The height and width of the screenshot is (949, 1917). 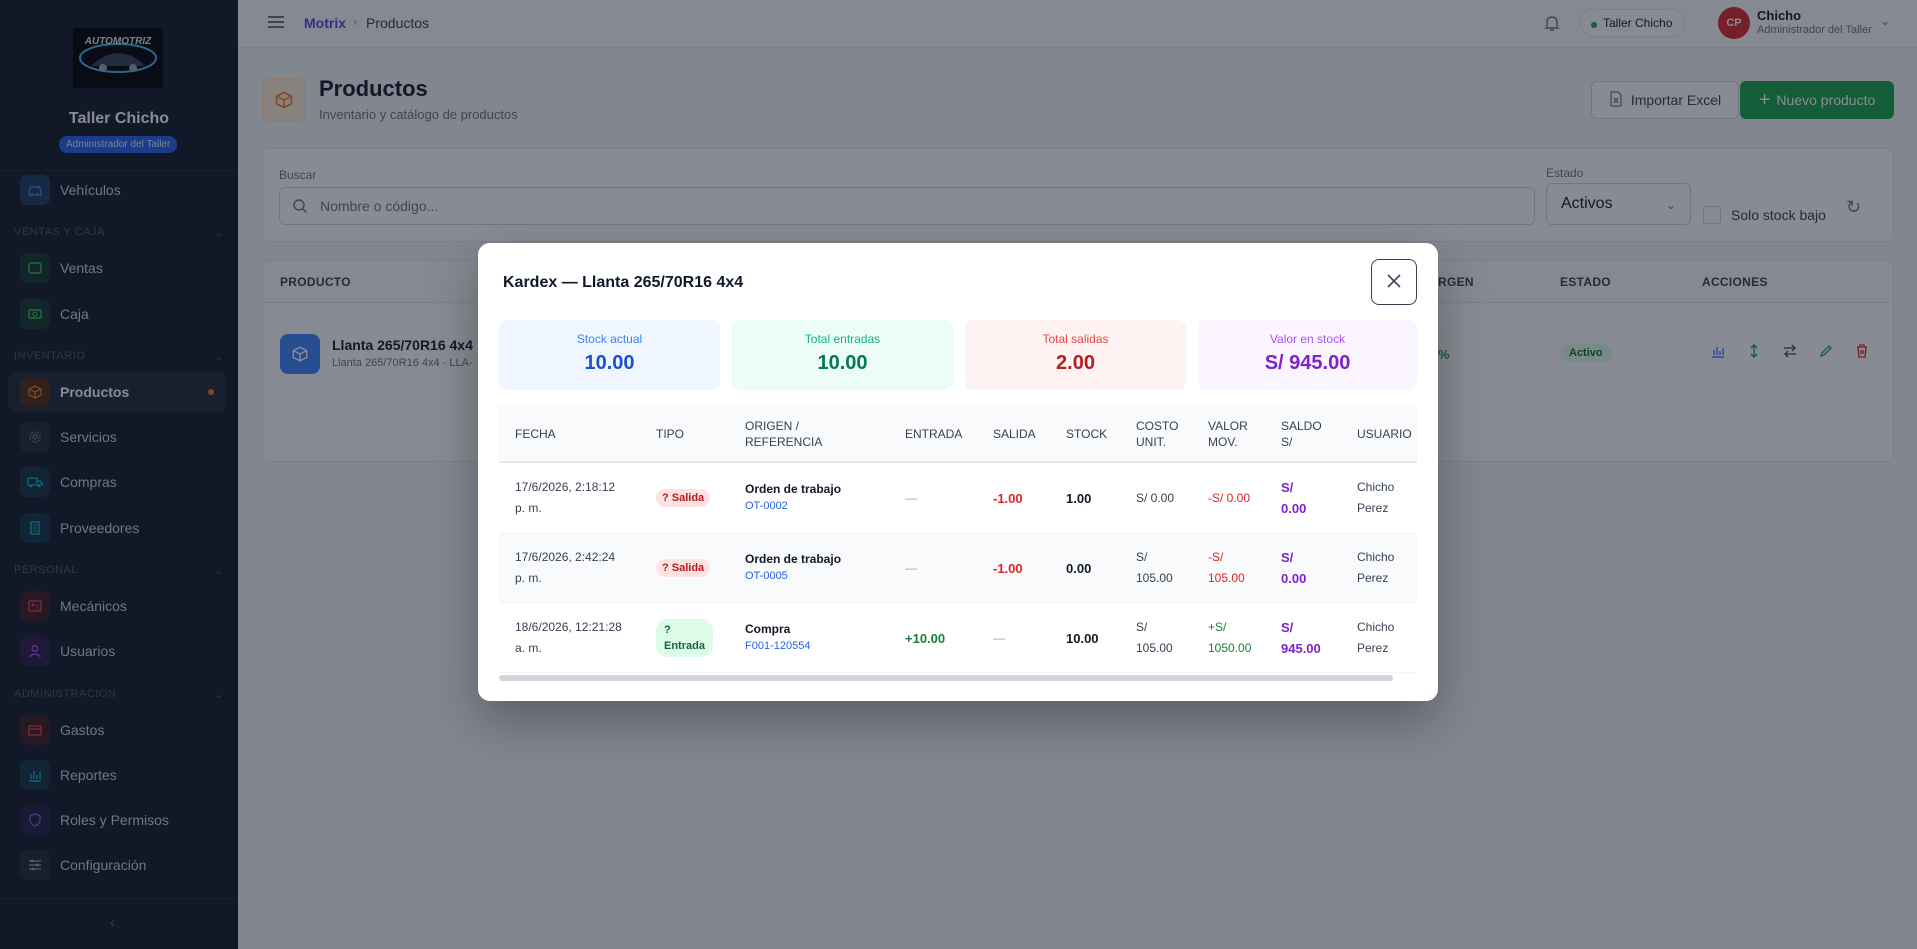 What do you see at coordinates (925, 638) in the screenshot?
I see `cell-entrada: +10.00` at bounding box center [925, 638].